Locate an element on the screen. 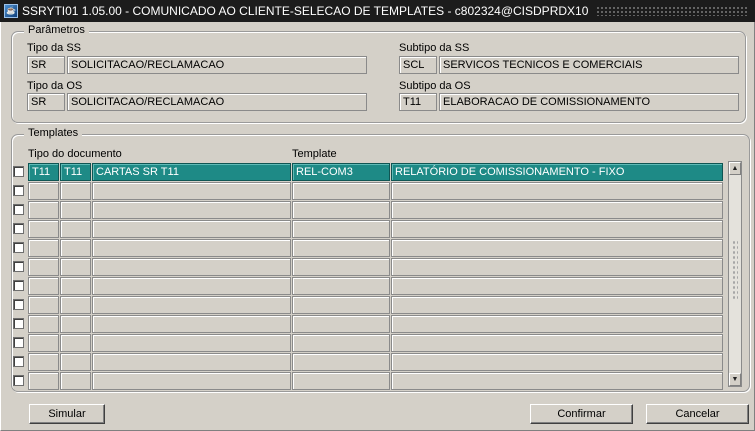  tipo-ss-code-field: SR is located at coordinates (46, 65).